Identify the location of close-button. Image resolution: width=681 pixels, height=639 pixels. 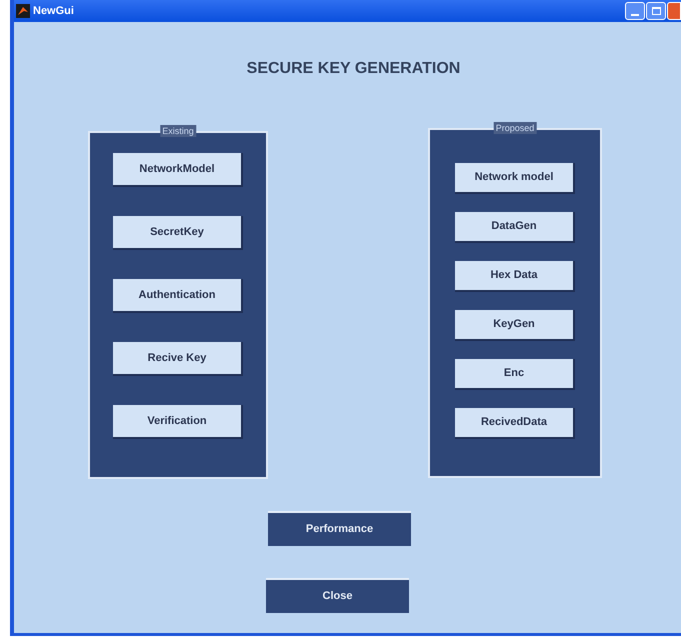
(674, 11).